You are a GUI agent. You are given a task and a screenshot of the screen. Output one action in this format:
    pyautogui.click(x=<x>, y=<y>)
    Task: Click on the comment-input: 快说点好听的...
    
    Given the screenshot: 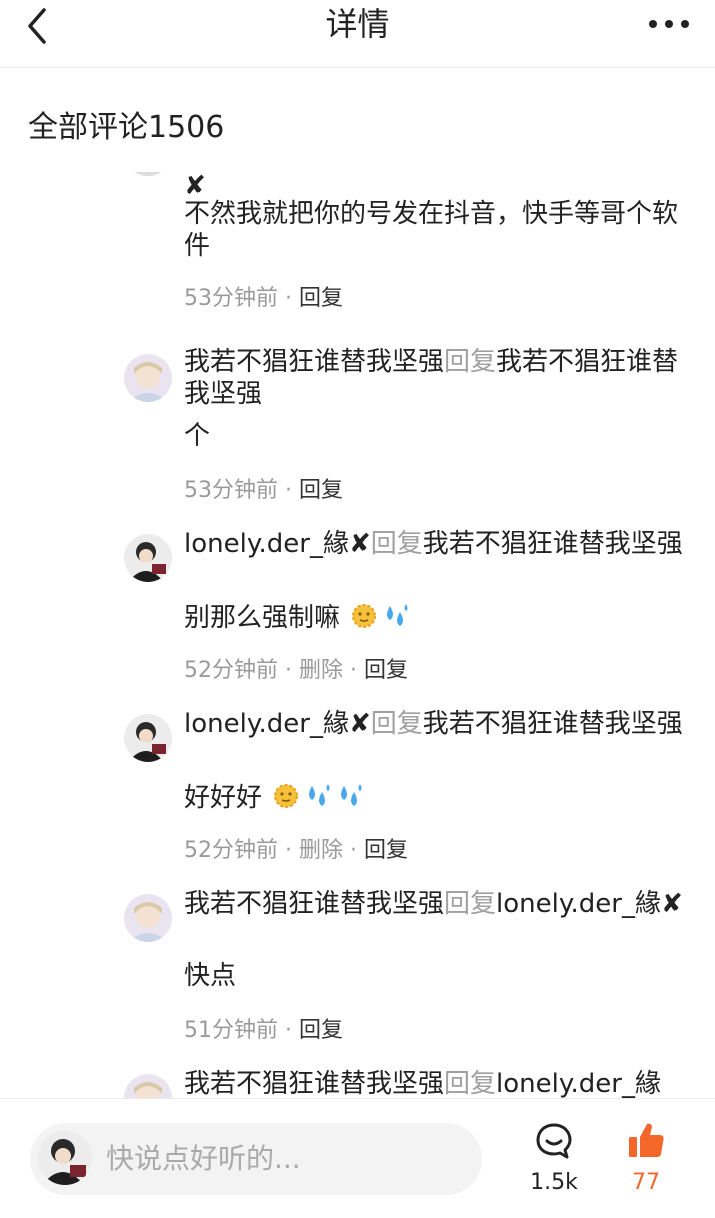 What is the action you would take?
    pyautogui.click(x=256, y=1159)
    